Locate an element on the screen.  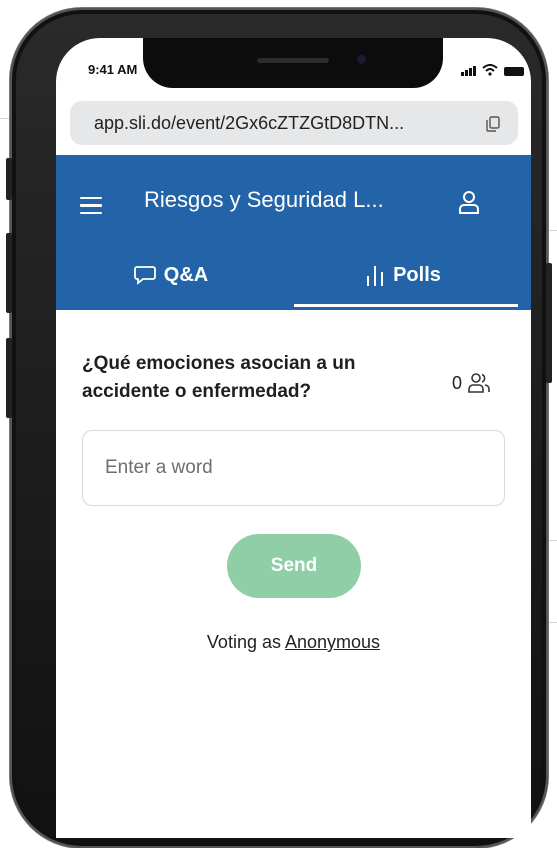
speech-bubble-icon is located at coordinates (144, 275).